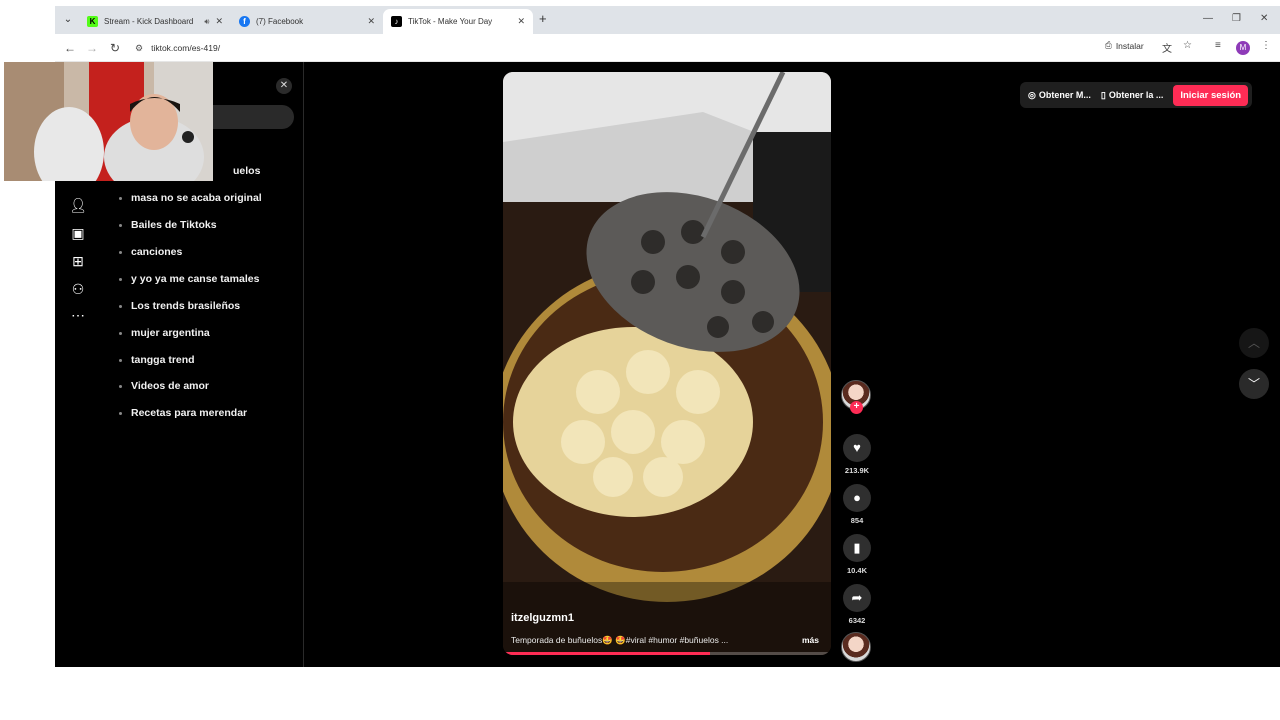 This screenshot has width=1280, height=720. I want to click on save-count: 10.4K, so click(856, 570).